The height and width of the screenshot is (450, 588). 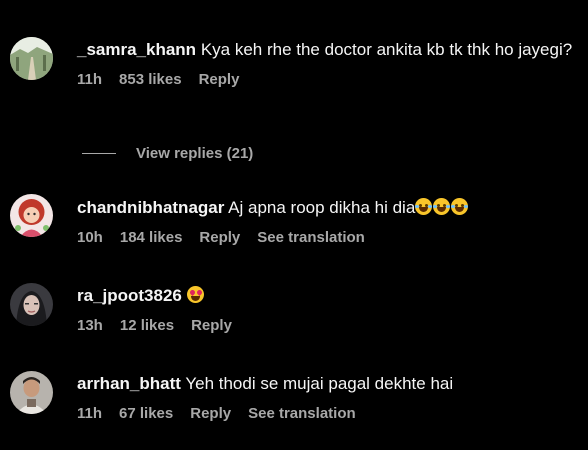 What do you see at coordinates (195, 153) in the screenshot?
I see `view-replies-label: View replies (21)` at bounding box center [195, 153].